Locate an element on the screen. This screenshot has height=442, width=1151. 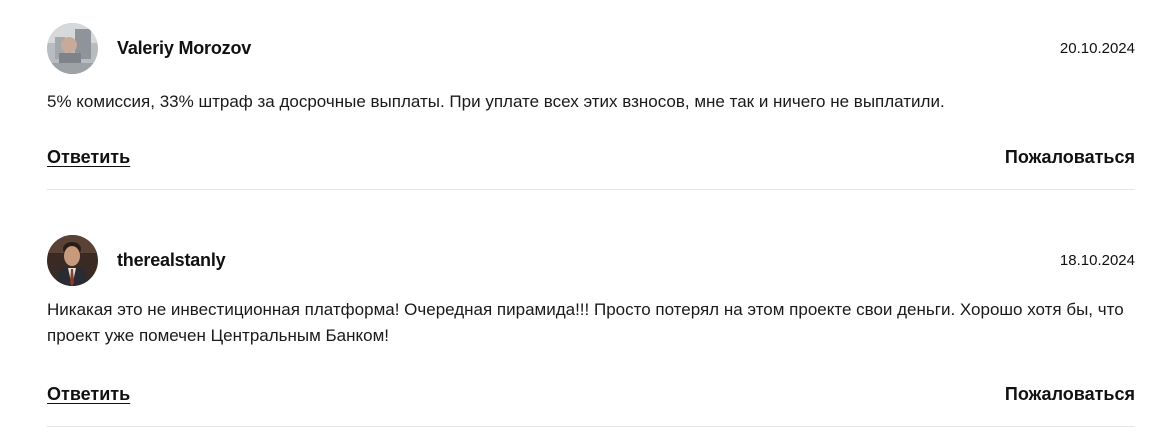
comment-author: therealstanly is located at coordinates (171, 260).